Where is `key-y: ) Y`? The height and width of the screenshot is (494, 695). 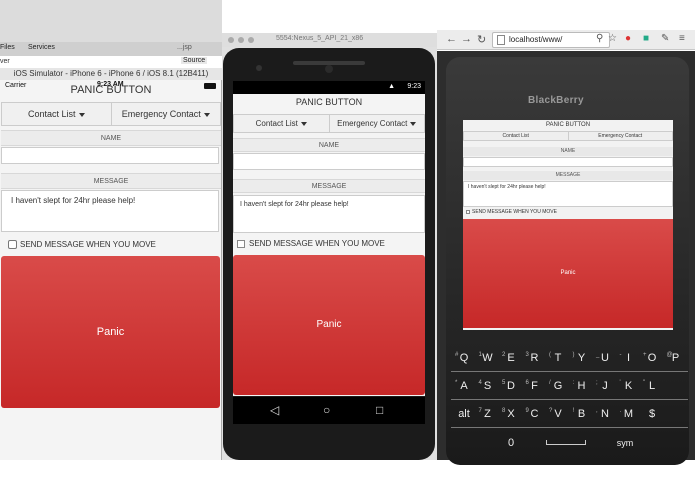
key-y: ) Y is located at coordinates (582, 358).